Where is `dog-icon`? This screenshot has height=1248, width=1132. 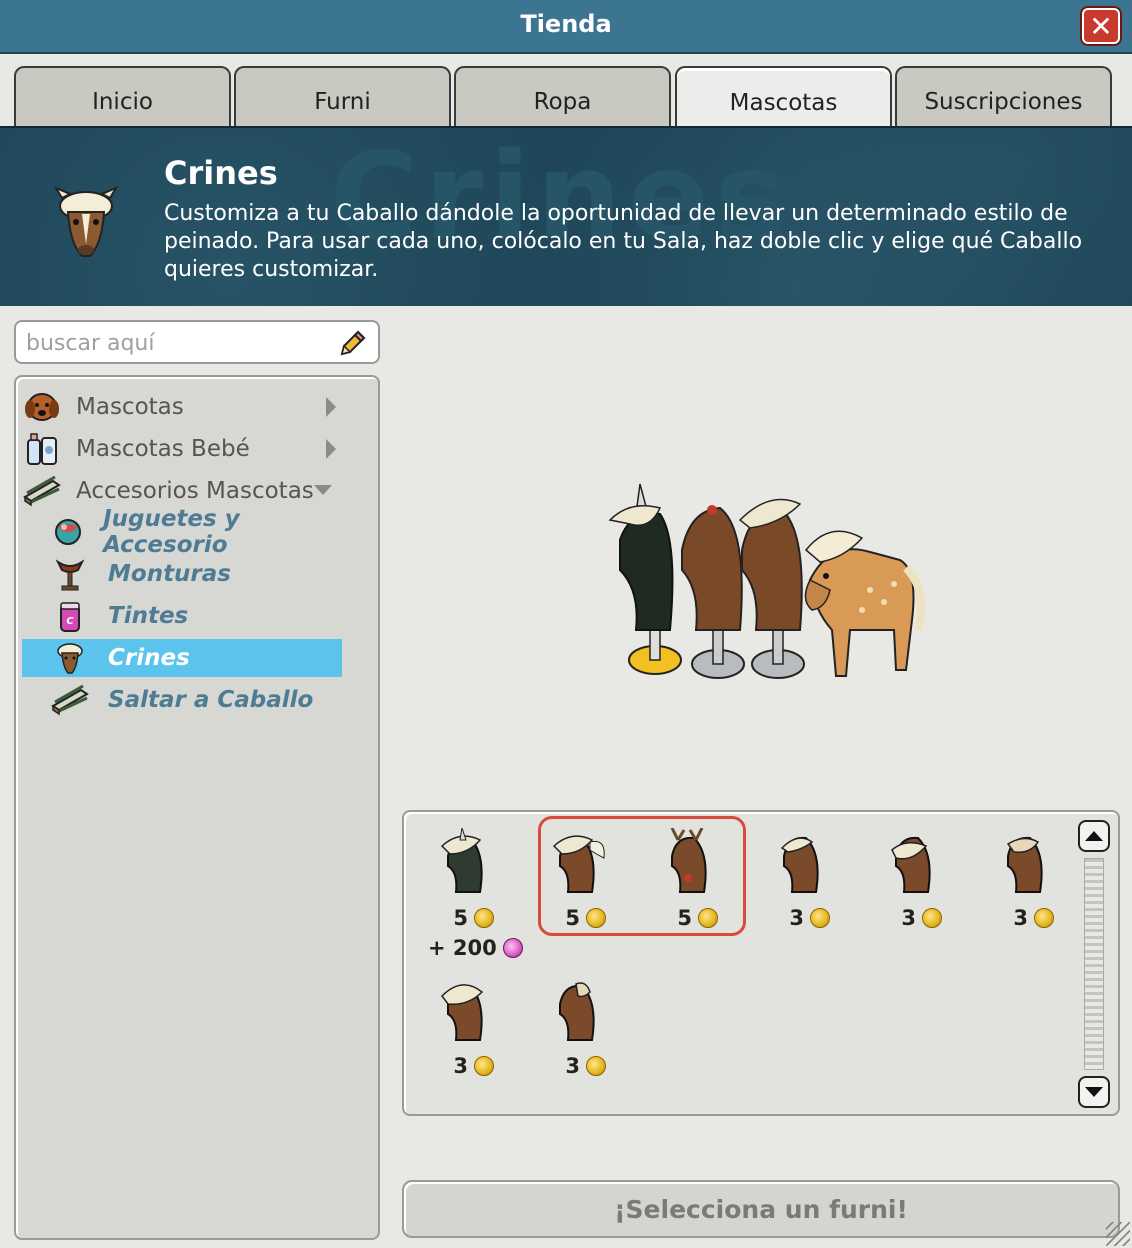
dog-icon is located at coordinates (42, 407).